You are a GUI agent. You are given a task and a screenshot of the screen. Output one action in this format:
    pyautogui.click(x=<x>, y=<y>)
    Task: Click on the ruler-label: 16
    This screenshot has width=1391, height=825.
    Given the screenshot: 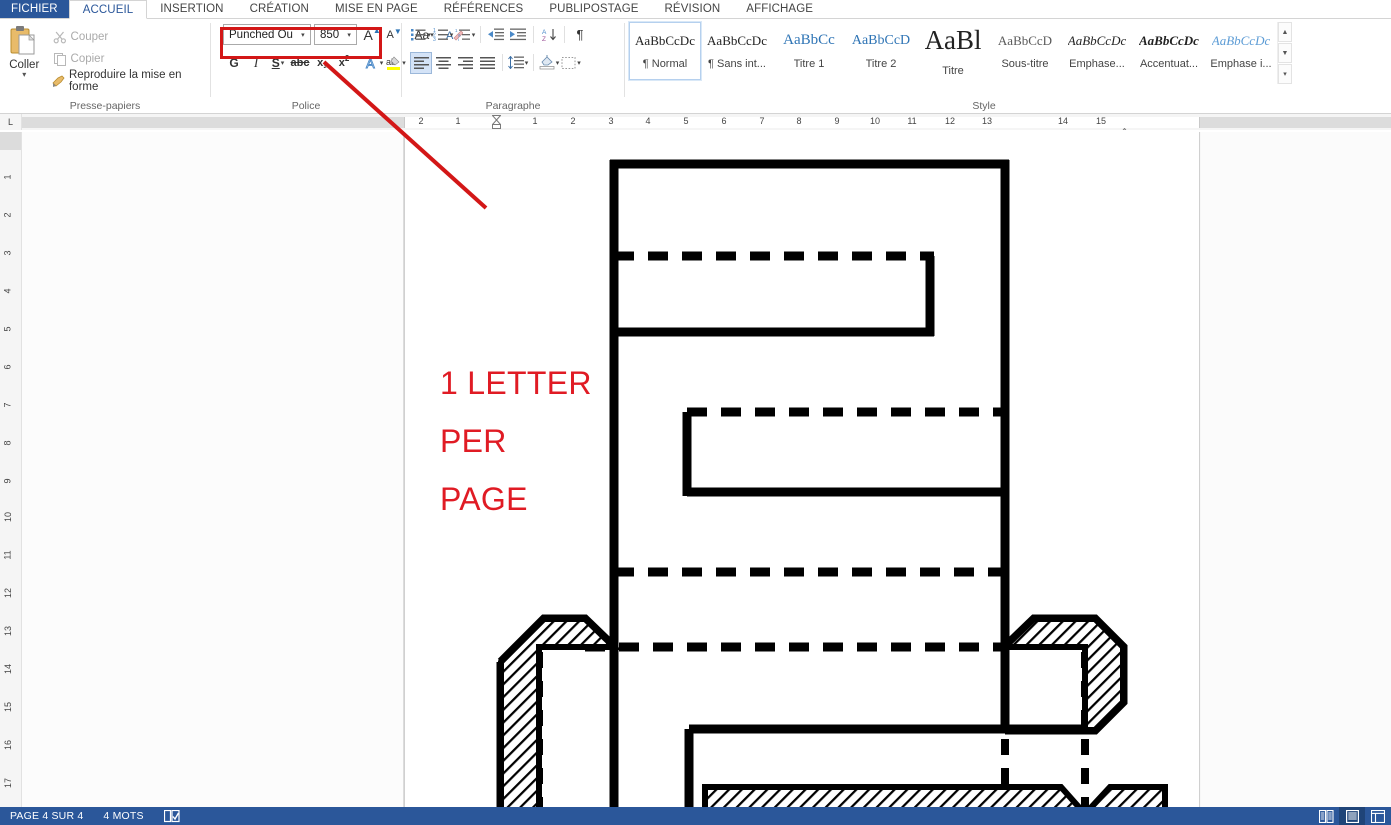 What is the action you would take?
    pyautogui.click(x=8, y=745)
    